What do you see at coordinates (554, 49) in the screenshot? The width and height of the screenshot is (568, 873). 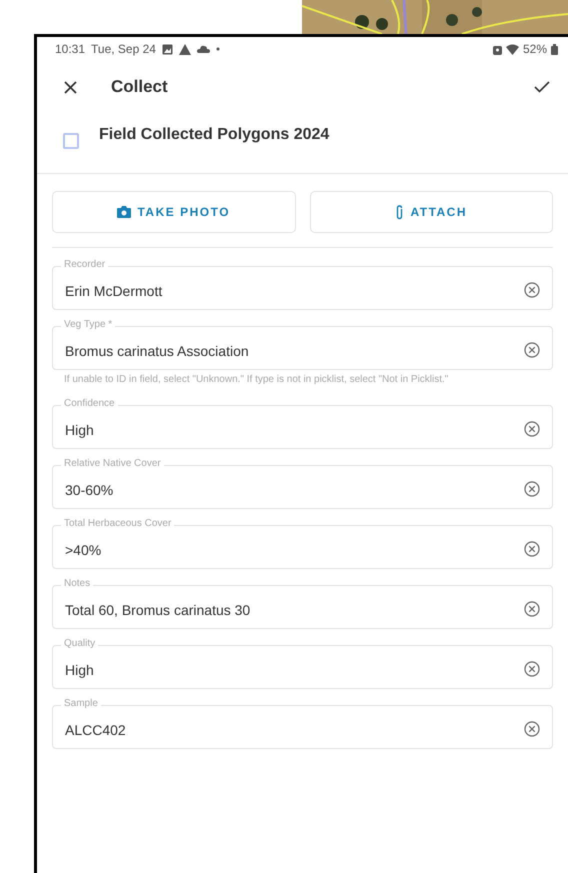 I see `battery-icon` at bounding box center [554, 49].